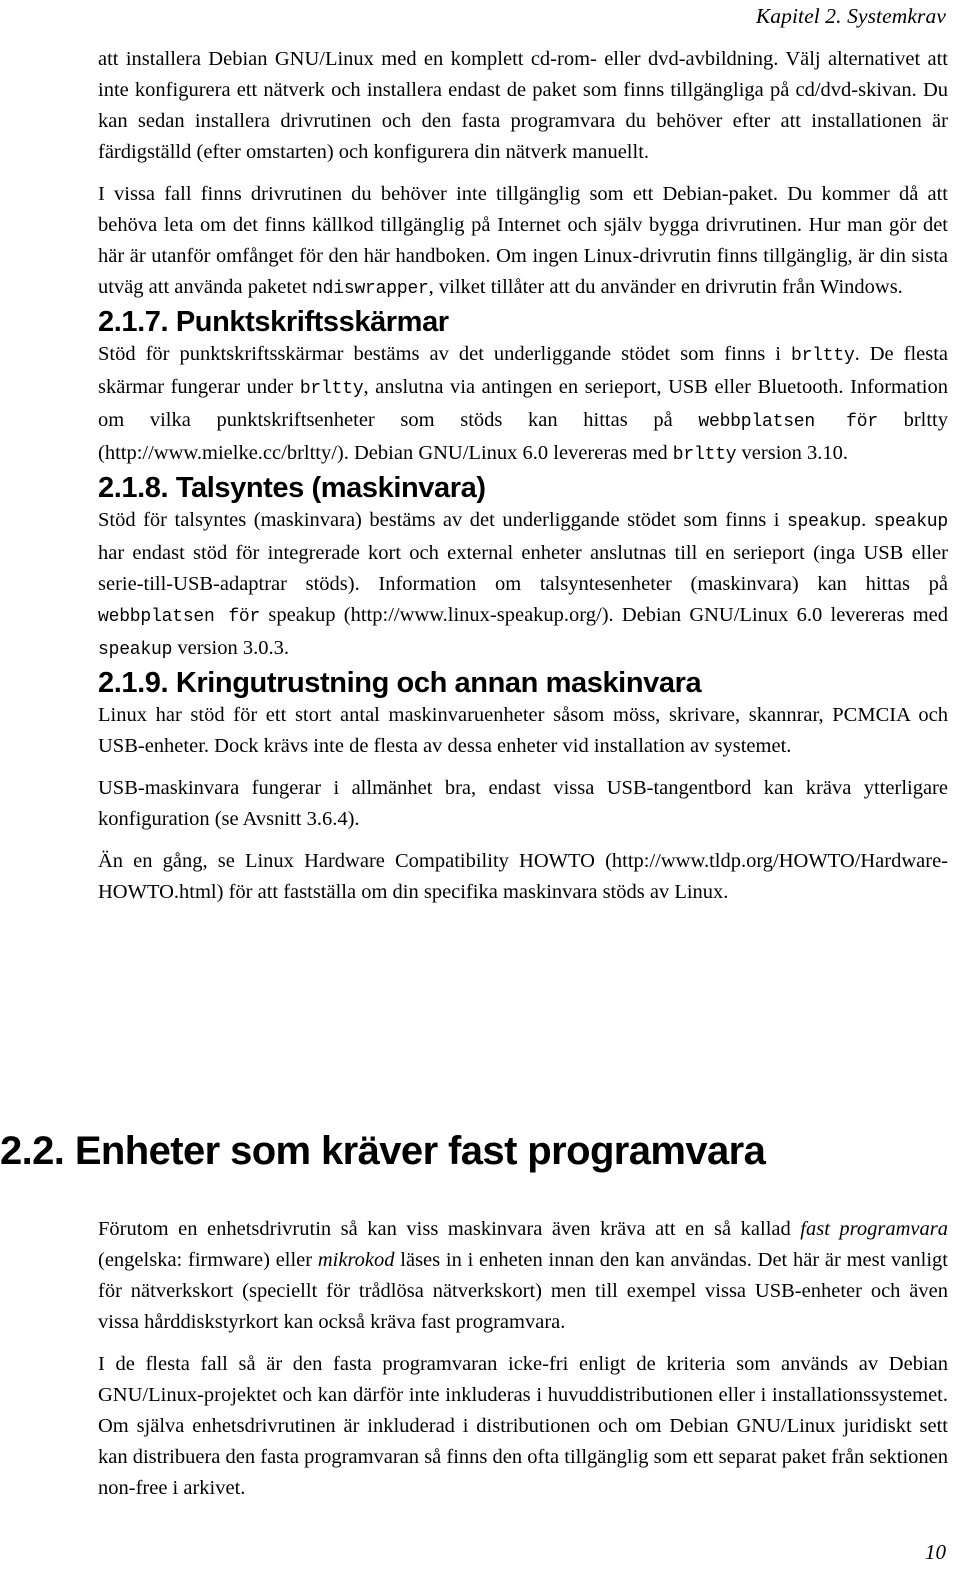 This screenshot has width=960, height=1581. I want to click on emphasis-fast-programvara: fast programvara, so click(874, 1229).